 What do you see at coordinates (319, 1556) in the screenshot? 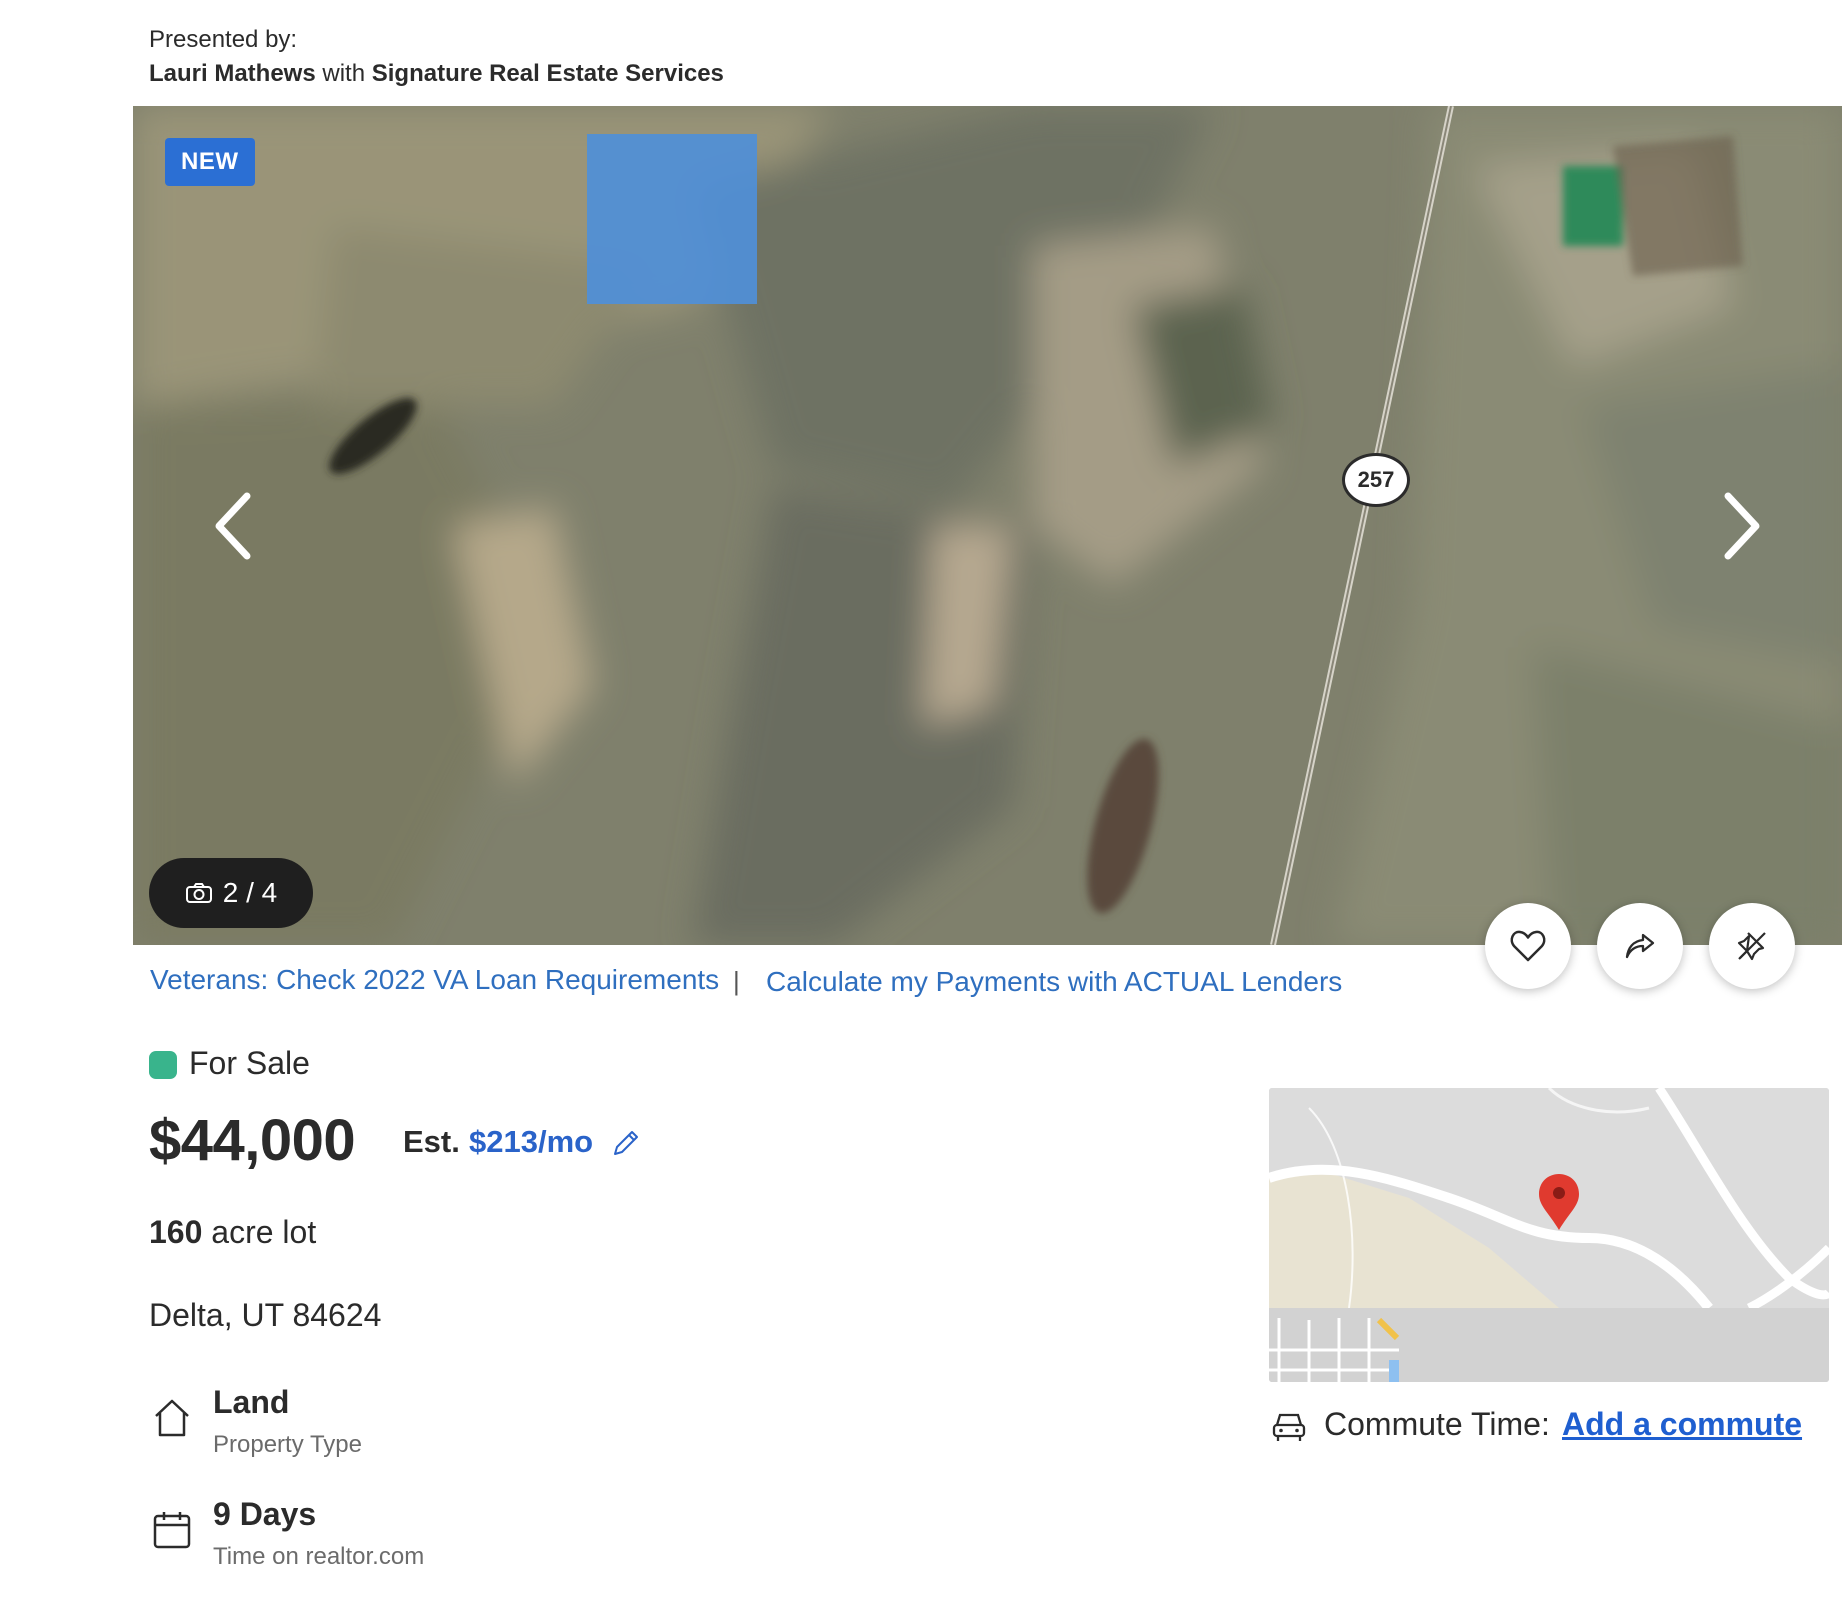
I see `days-on-site-label: Time on realtor.com` at bounding box center [319, 1556].